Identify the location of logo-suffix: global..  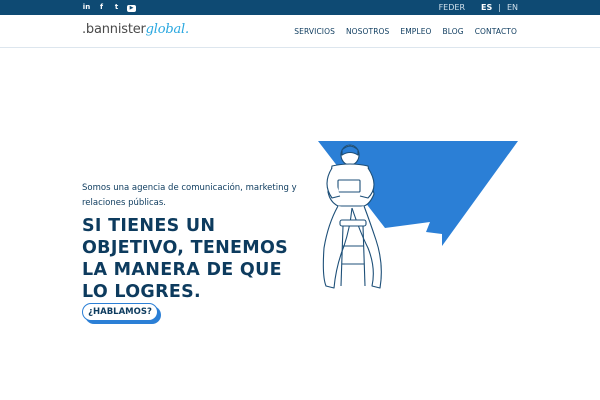
(167, 29).